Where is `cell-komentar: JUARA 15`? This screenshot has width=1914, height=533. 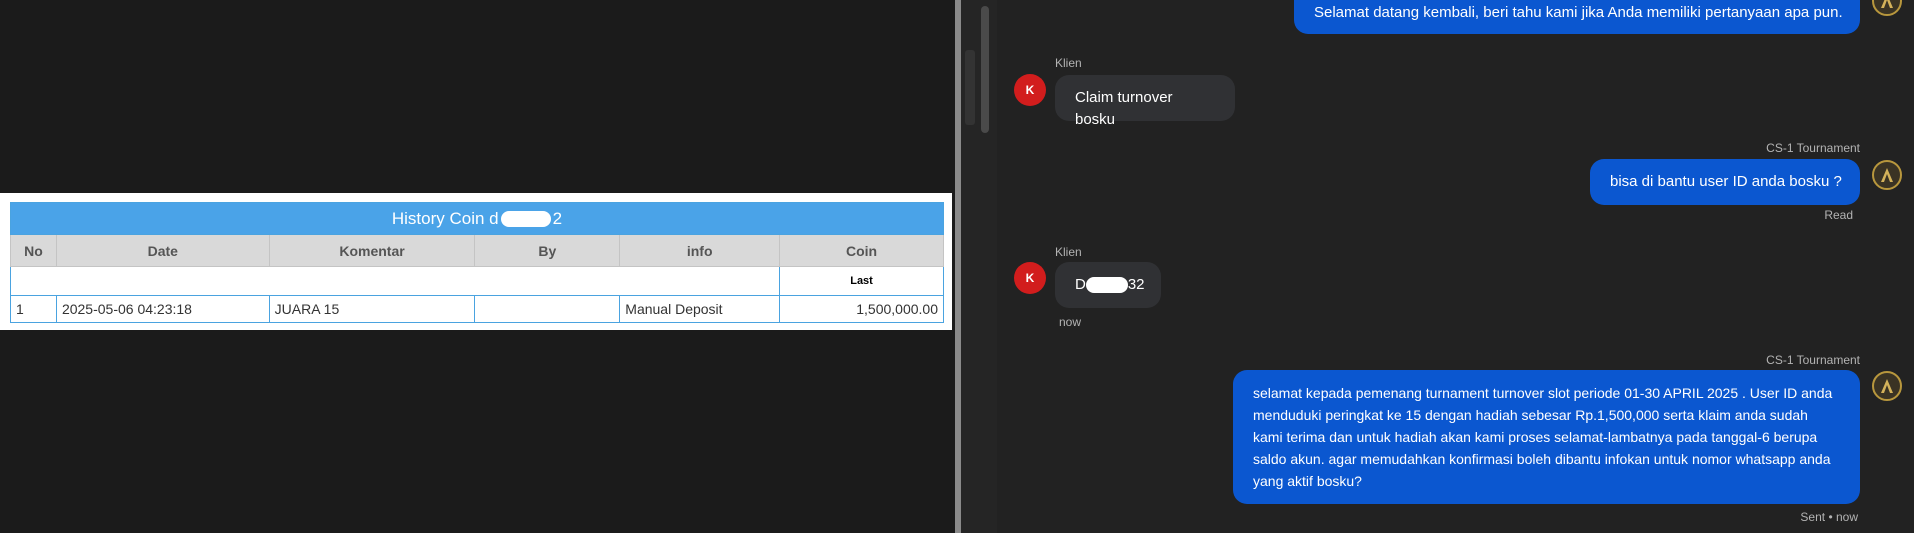
cell-komentar: JUARA 15 is located at coordinates (372, 309).